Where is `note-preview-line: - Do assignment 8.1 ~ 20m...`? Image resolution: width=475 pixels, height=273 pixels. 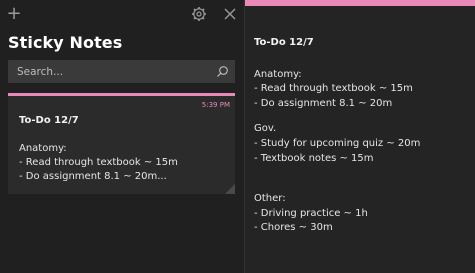 note-preview-line: - Do assignment 8.1 ~ 20m... is located at coordinates (93, 176).